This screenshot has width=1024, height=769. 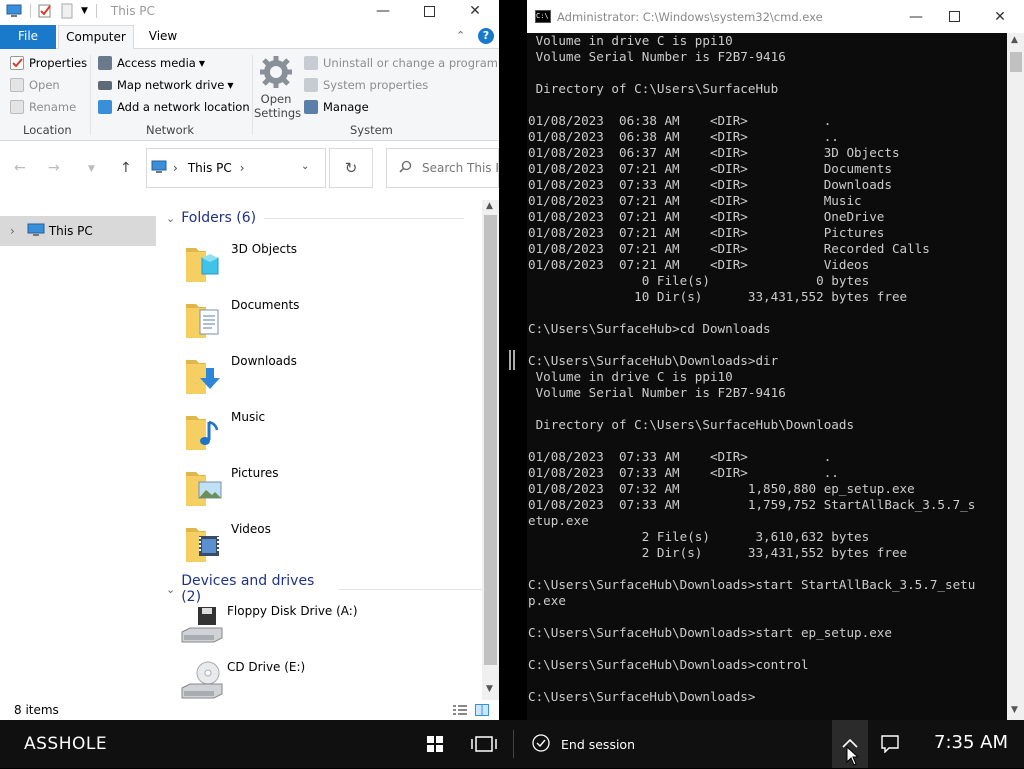 I want to click on tab-file: File, so click(x=28, y=37).